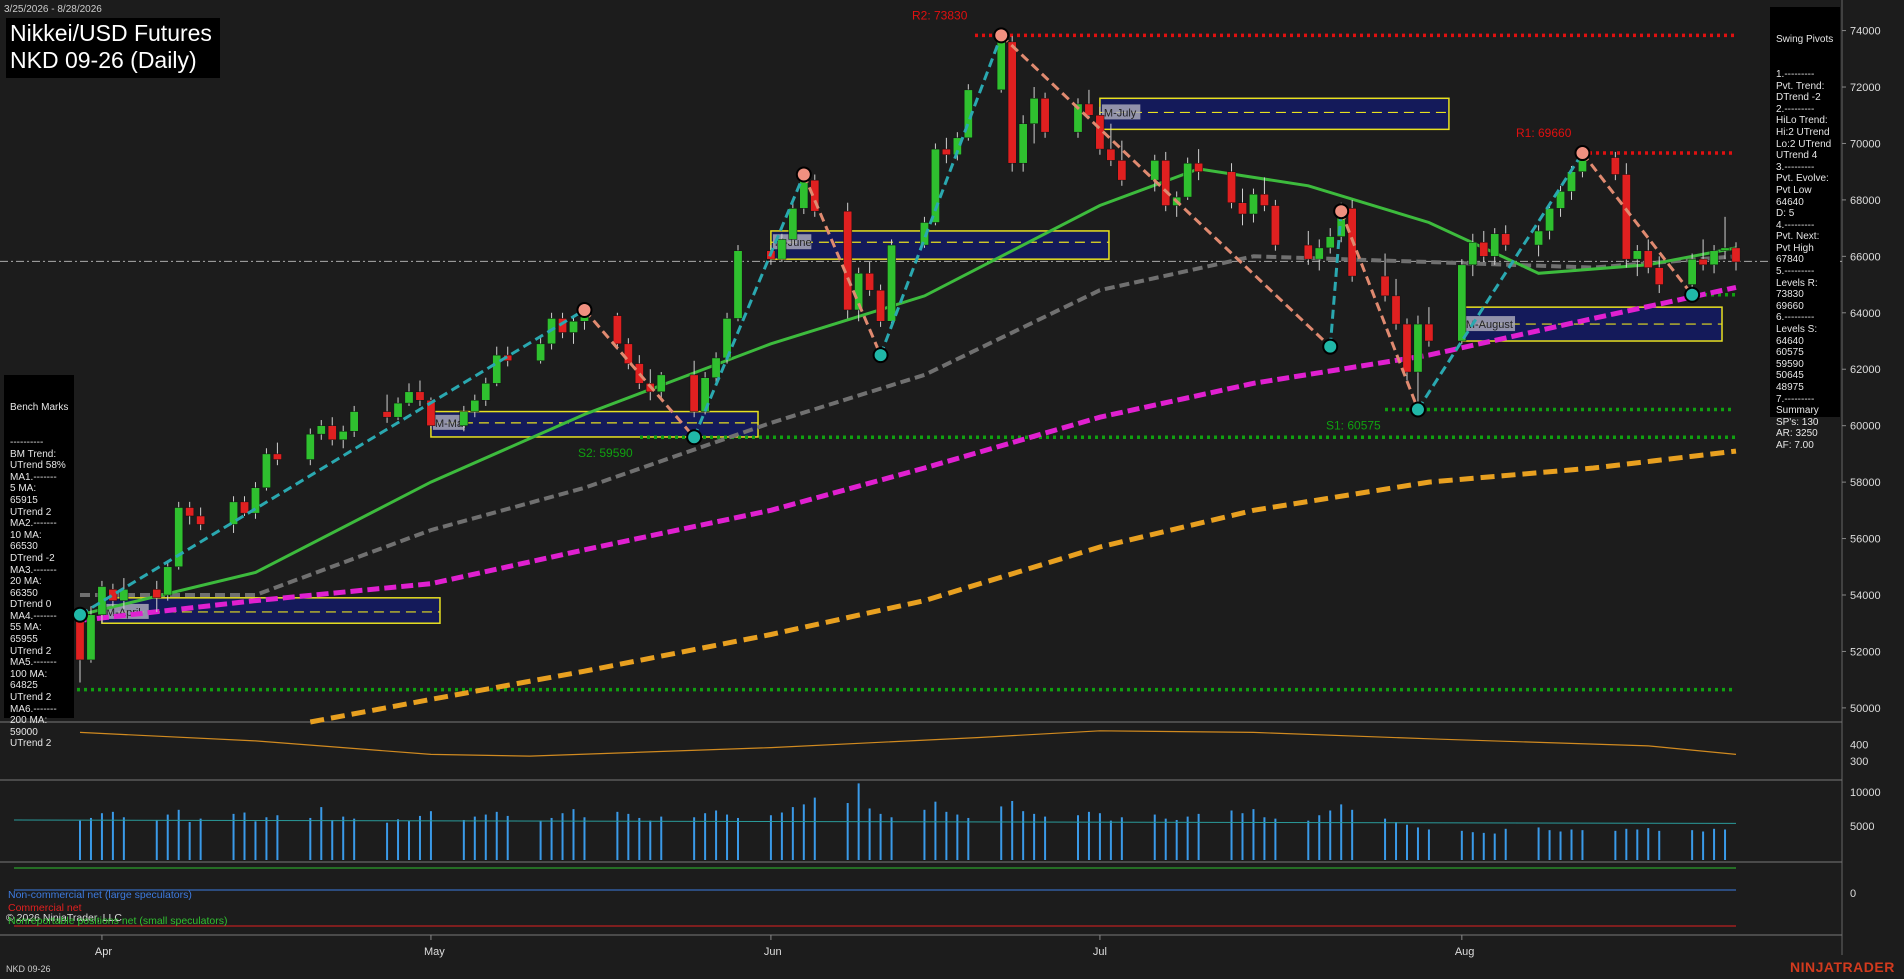 The width and height of the screenshot is (1904, 979). I want to click on swing-pivots-line: 4.---------, so click(1795, 225).